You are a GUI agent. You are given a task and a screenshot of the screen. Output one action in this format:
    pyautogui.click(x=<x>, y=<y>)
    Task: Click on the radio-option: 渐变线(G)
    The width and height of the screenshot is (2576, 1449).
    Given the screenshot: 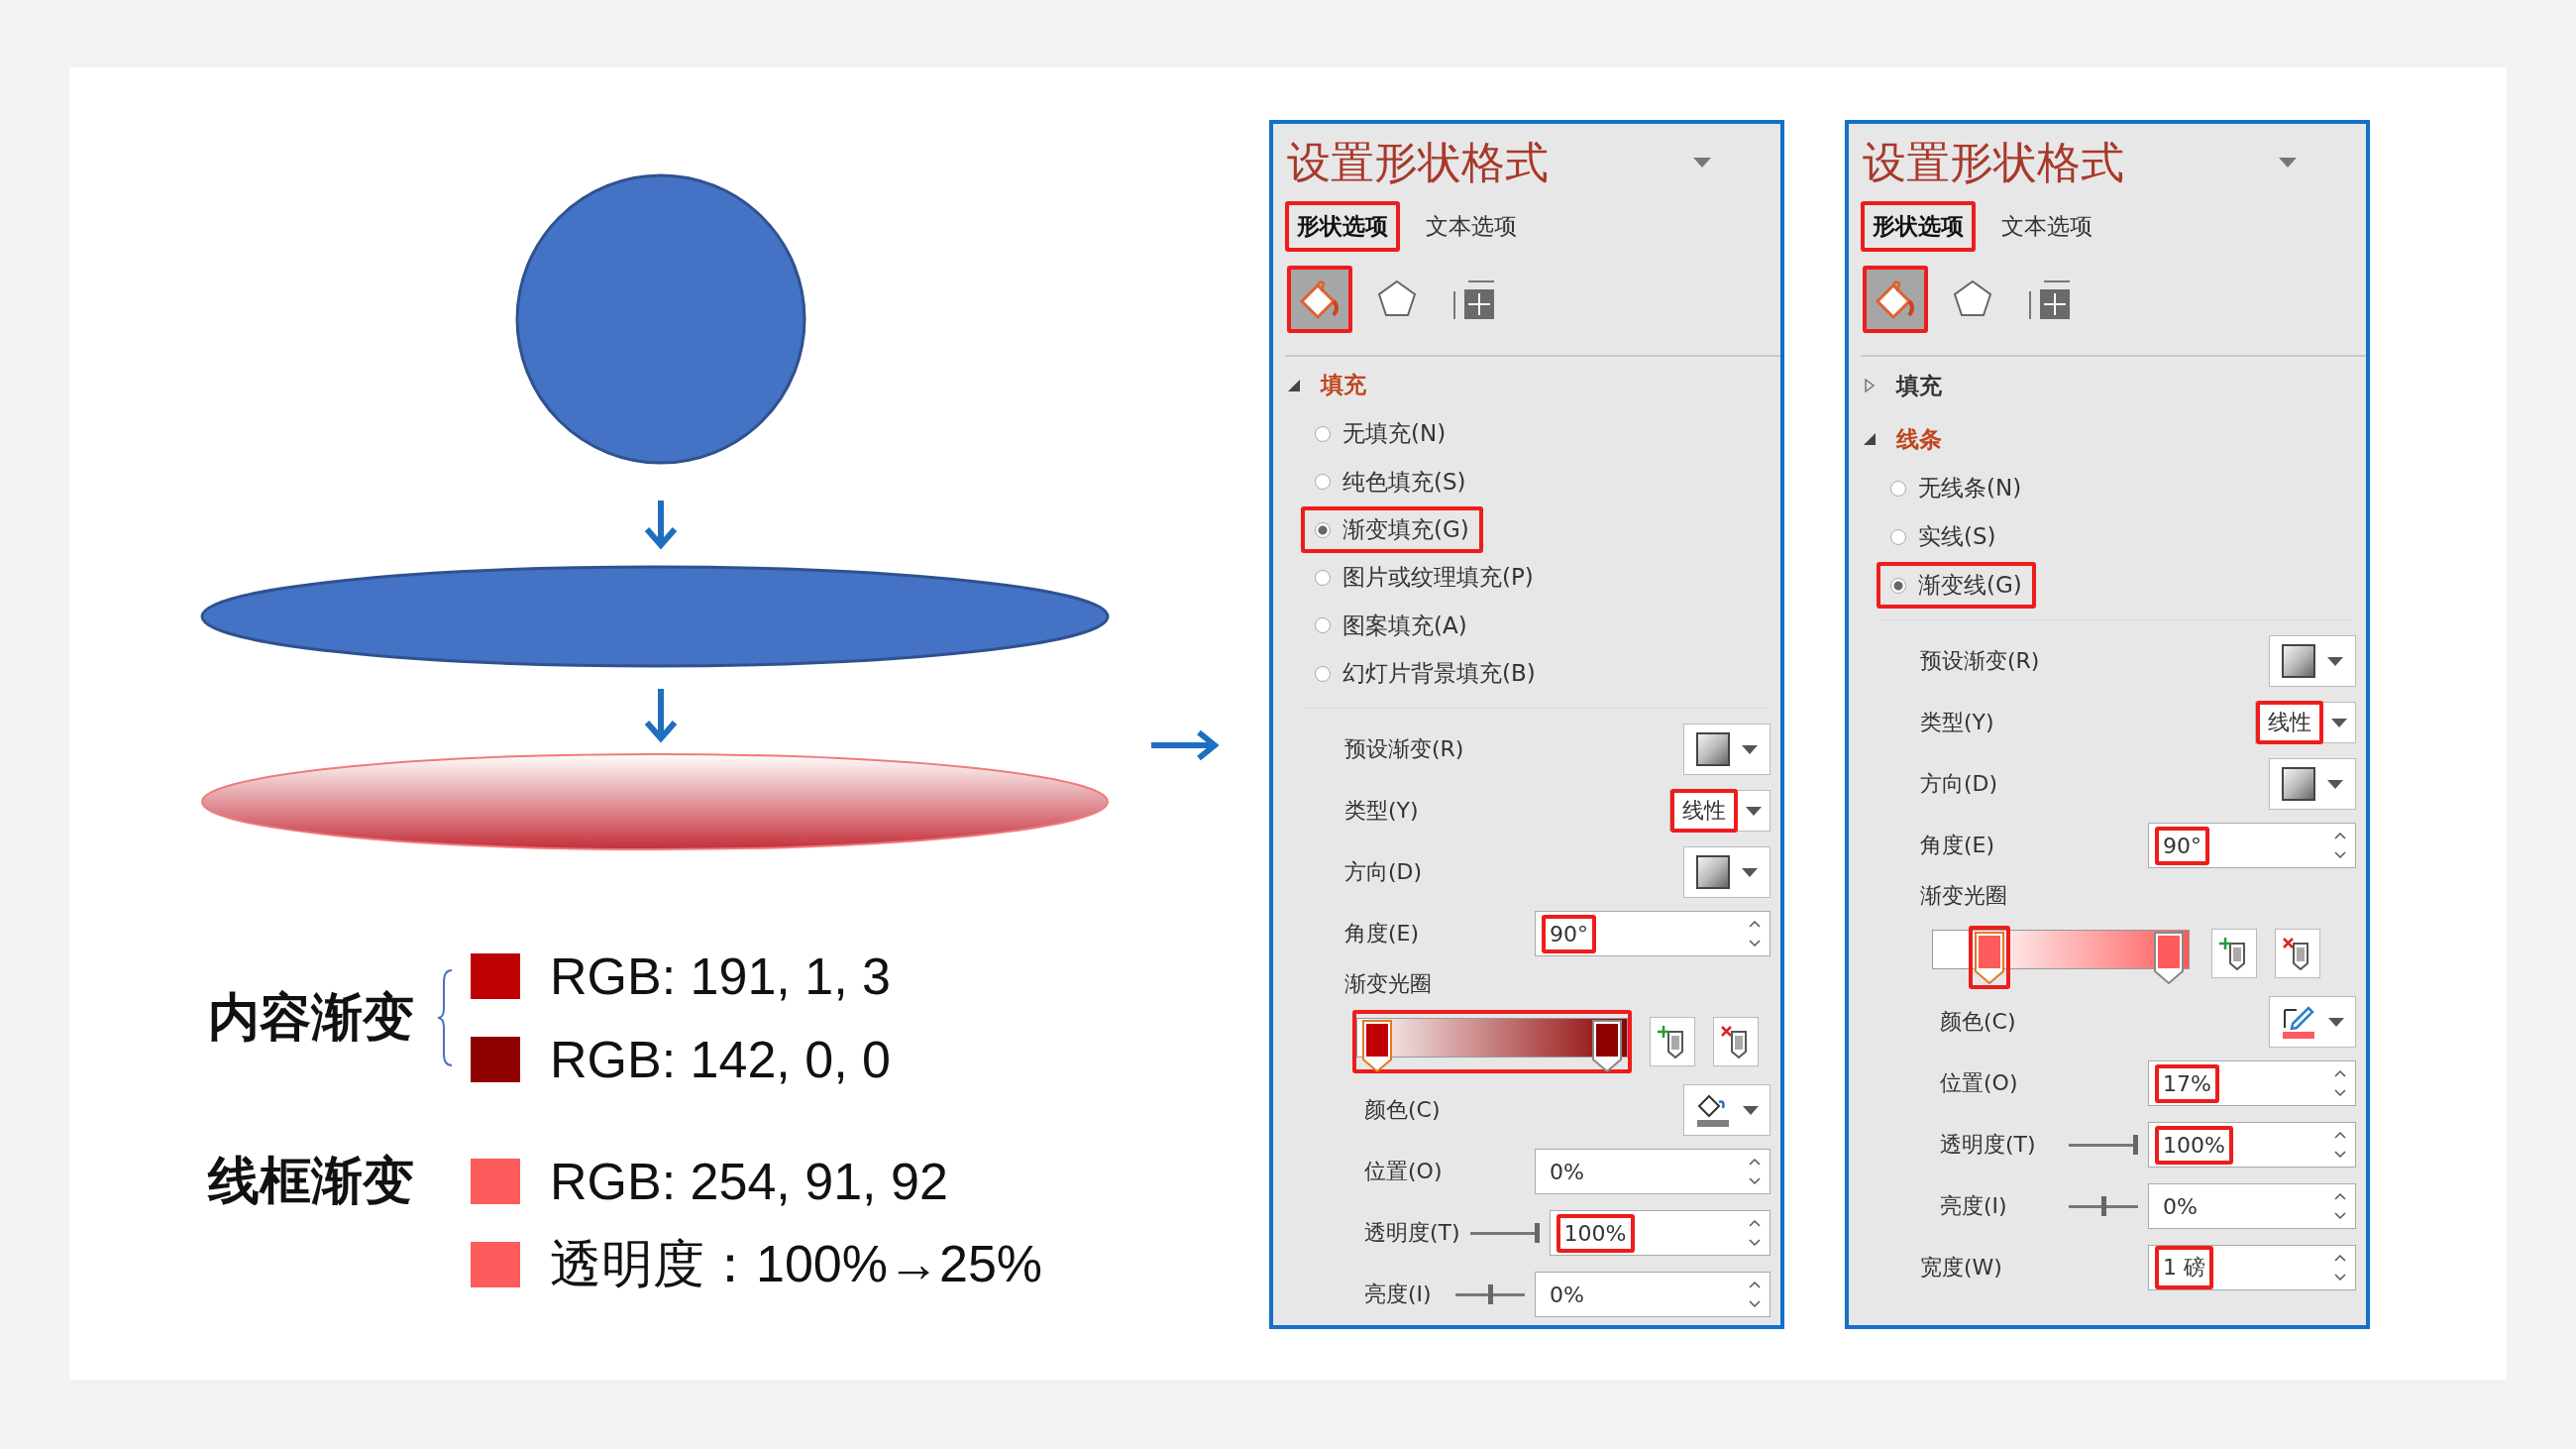 What is the action you would take?
    pyautogui.click(x=1956, y=586)
    